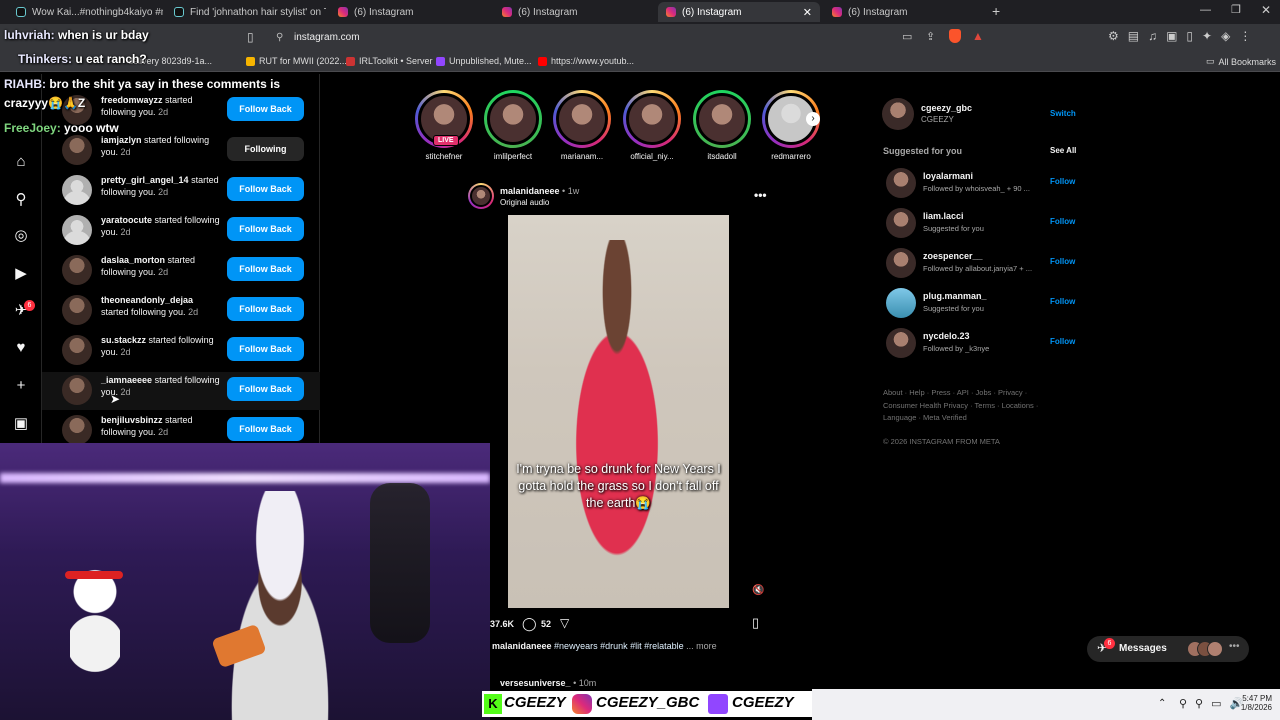 The height and width of the screenshot is (720, 1280). Describe the element at coordinates (123, 340) in the screenshot. I see `username: su.stackzz` at that location.